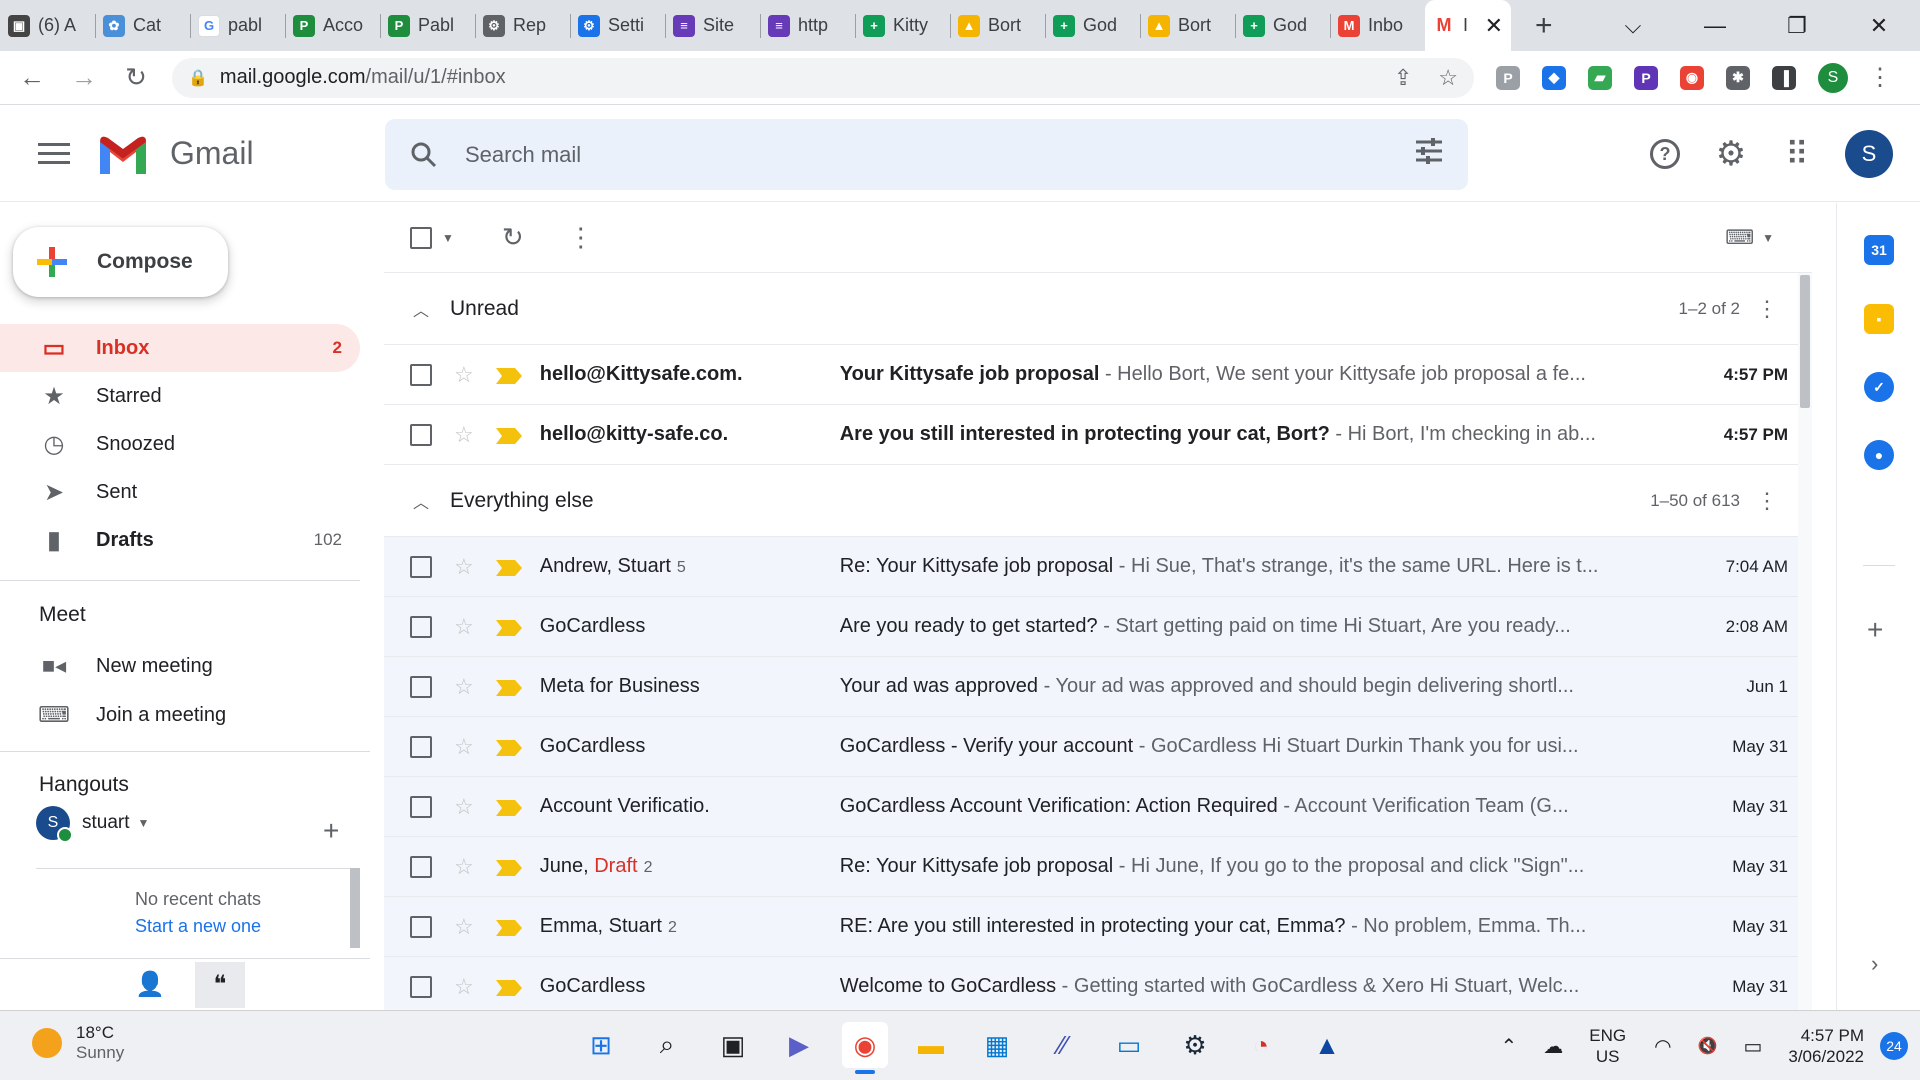 Image resolution: width=1920 pixels, height=1080 pixels. Describe the element at coordinates (1715, 26) in the screenshot. I see `minimize-button: —` at that location.